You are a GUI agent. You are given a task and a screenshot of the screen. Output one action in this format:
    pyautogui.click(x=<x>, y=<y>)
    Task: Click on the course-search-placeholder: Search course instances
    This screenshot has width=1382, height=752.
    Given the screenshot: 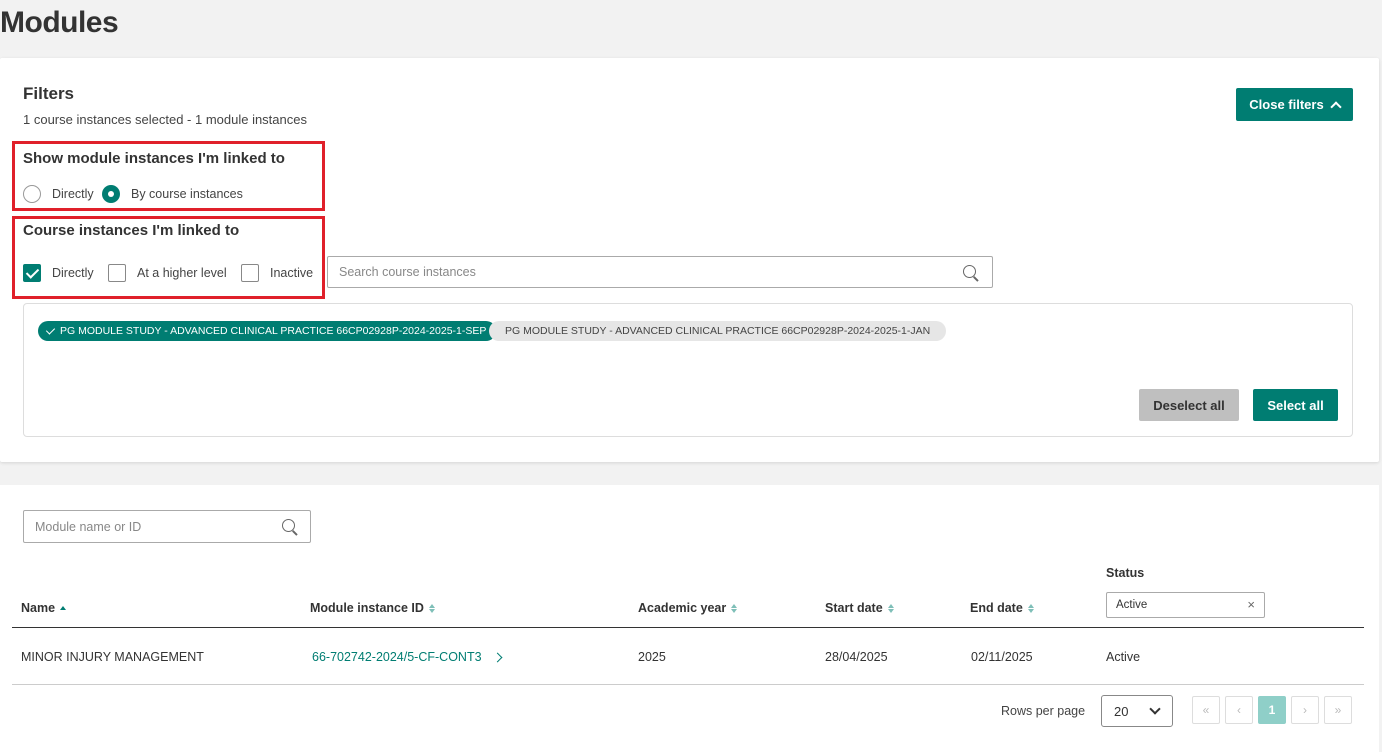 What is the action you would take?
    pyautogui.click(x=407, y=272)
    